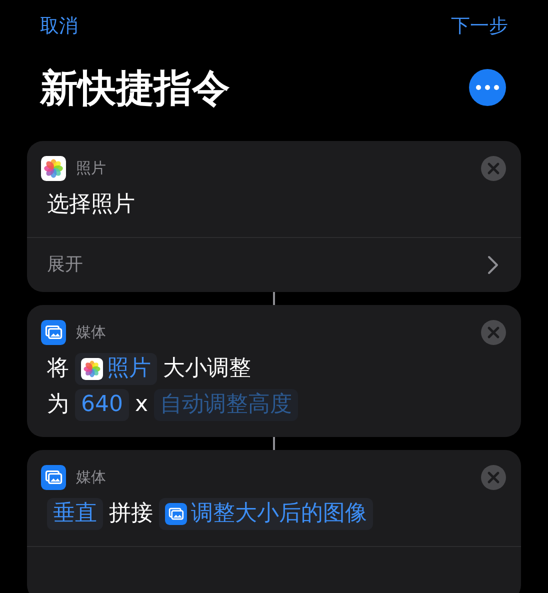  I want to click on action-text: 为, so click(58, 404).